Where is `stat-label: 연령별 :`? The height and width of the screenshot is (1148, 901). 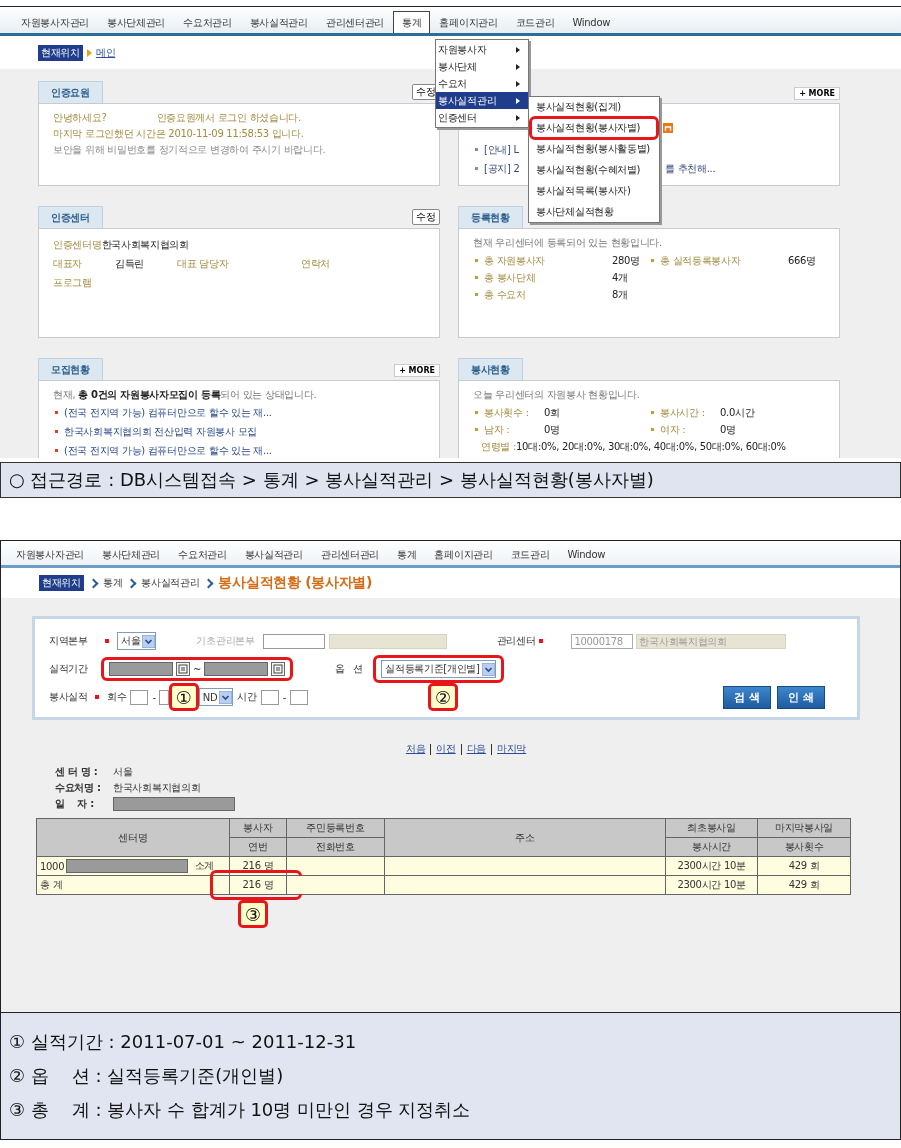
stat-label: 연령별 : is located at coordinates (499, 447).